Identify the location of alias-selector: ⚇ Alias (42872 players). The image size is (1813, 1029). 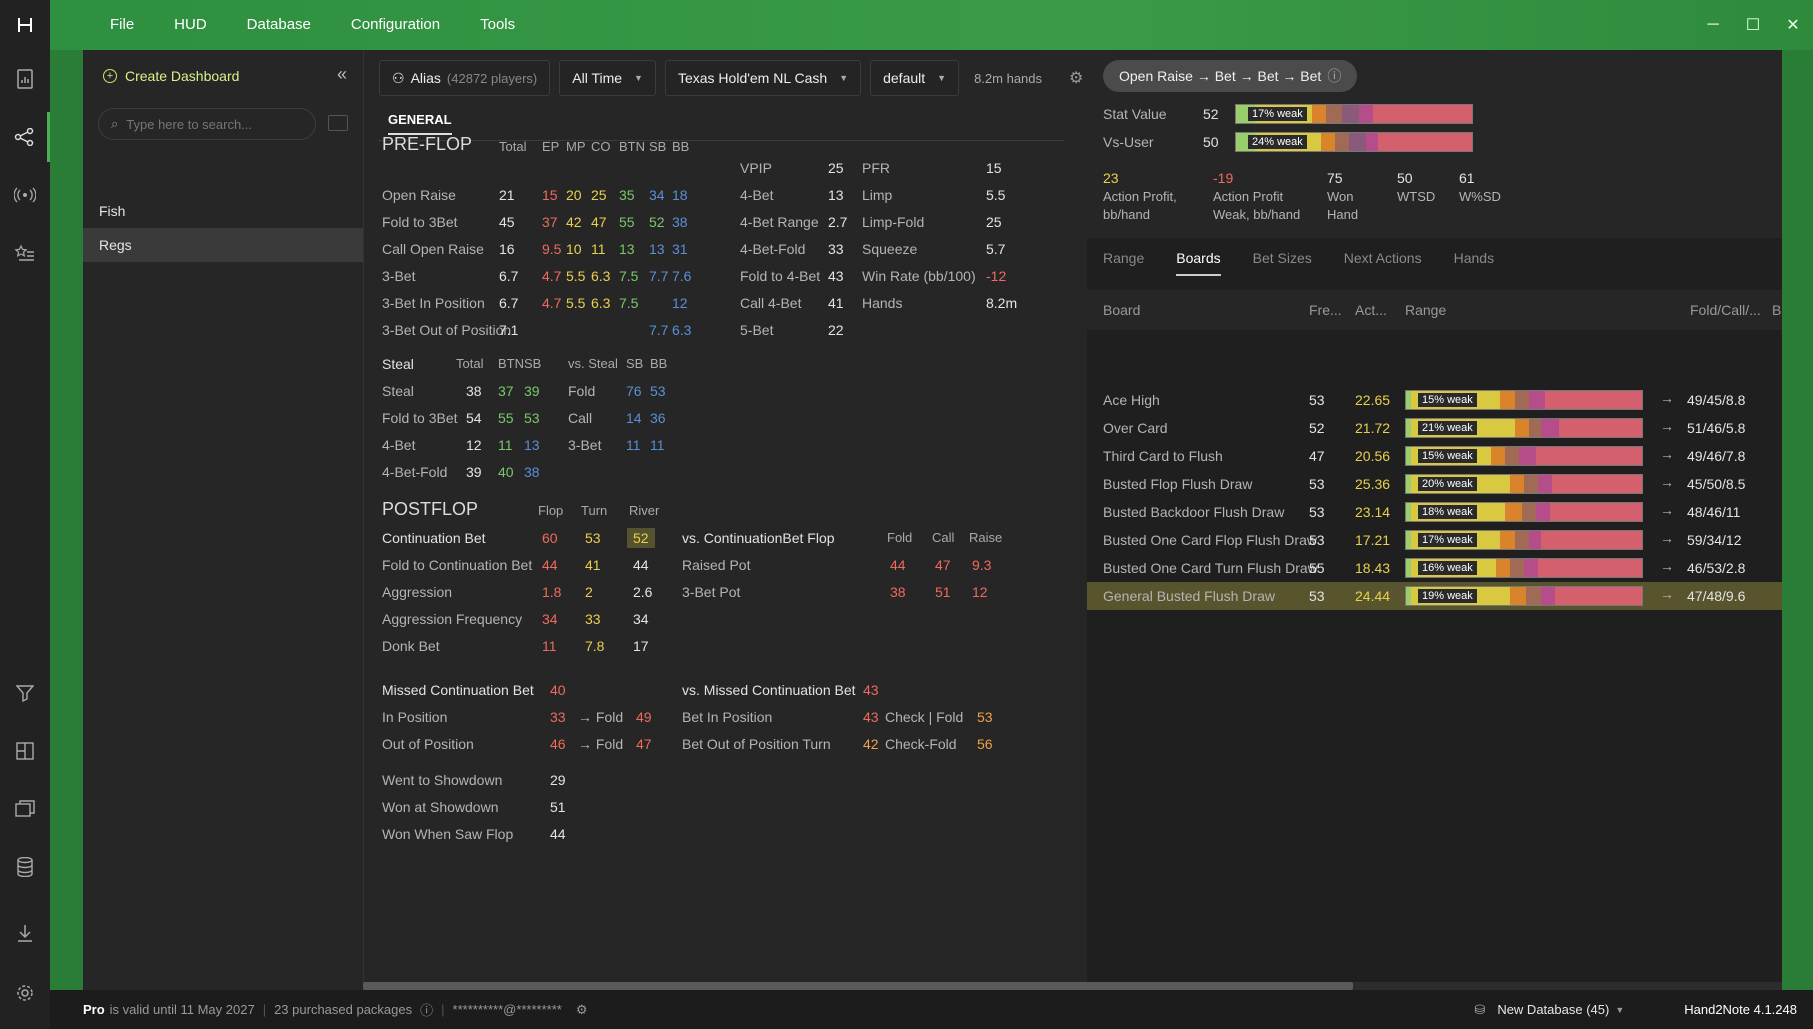
(465, 78).